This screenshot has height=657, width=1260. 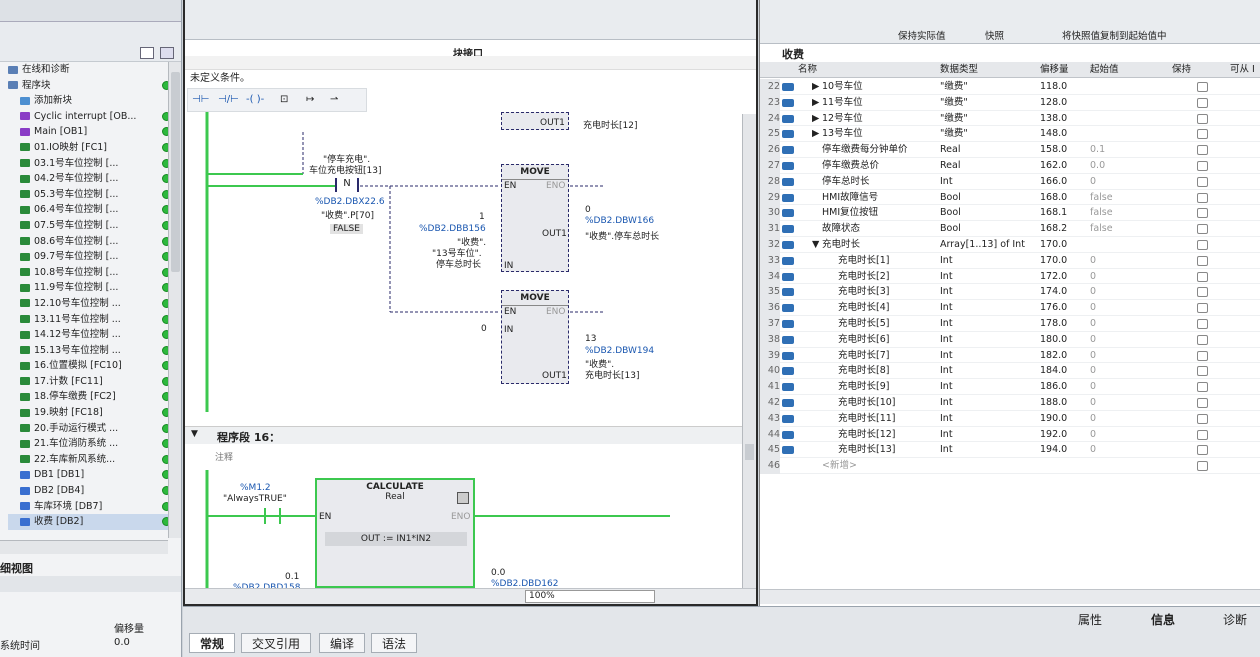 What do you see at coordinates (284, 99) in the screenshot?
I see `box-icon: ⊡` at bounding box center [284, 99].